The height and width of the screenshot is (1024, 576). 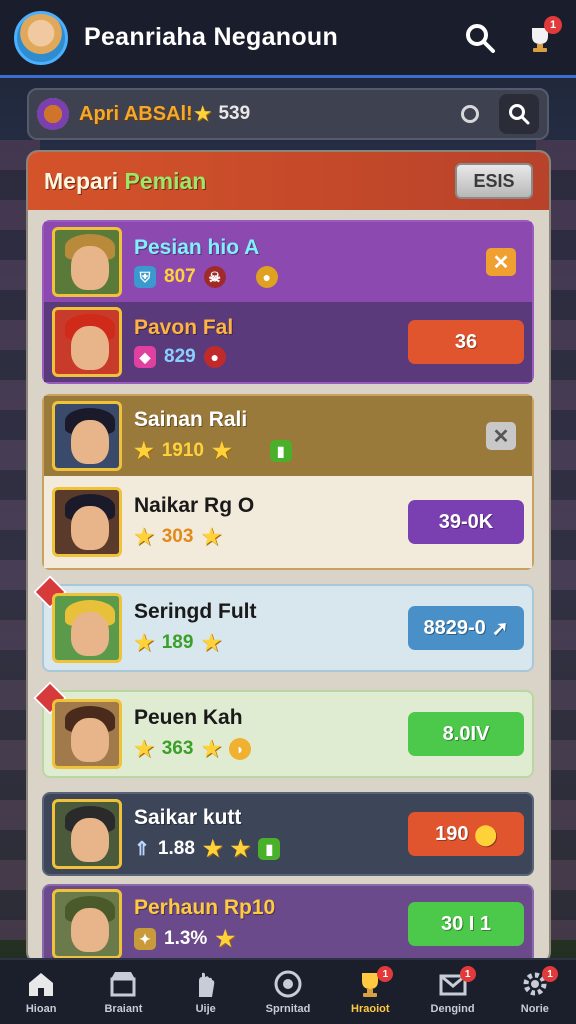 I want to click on app-header: Peanriaha Neganoun 1, so click(x=288, y=39).